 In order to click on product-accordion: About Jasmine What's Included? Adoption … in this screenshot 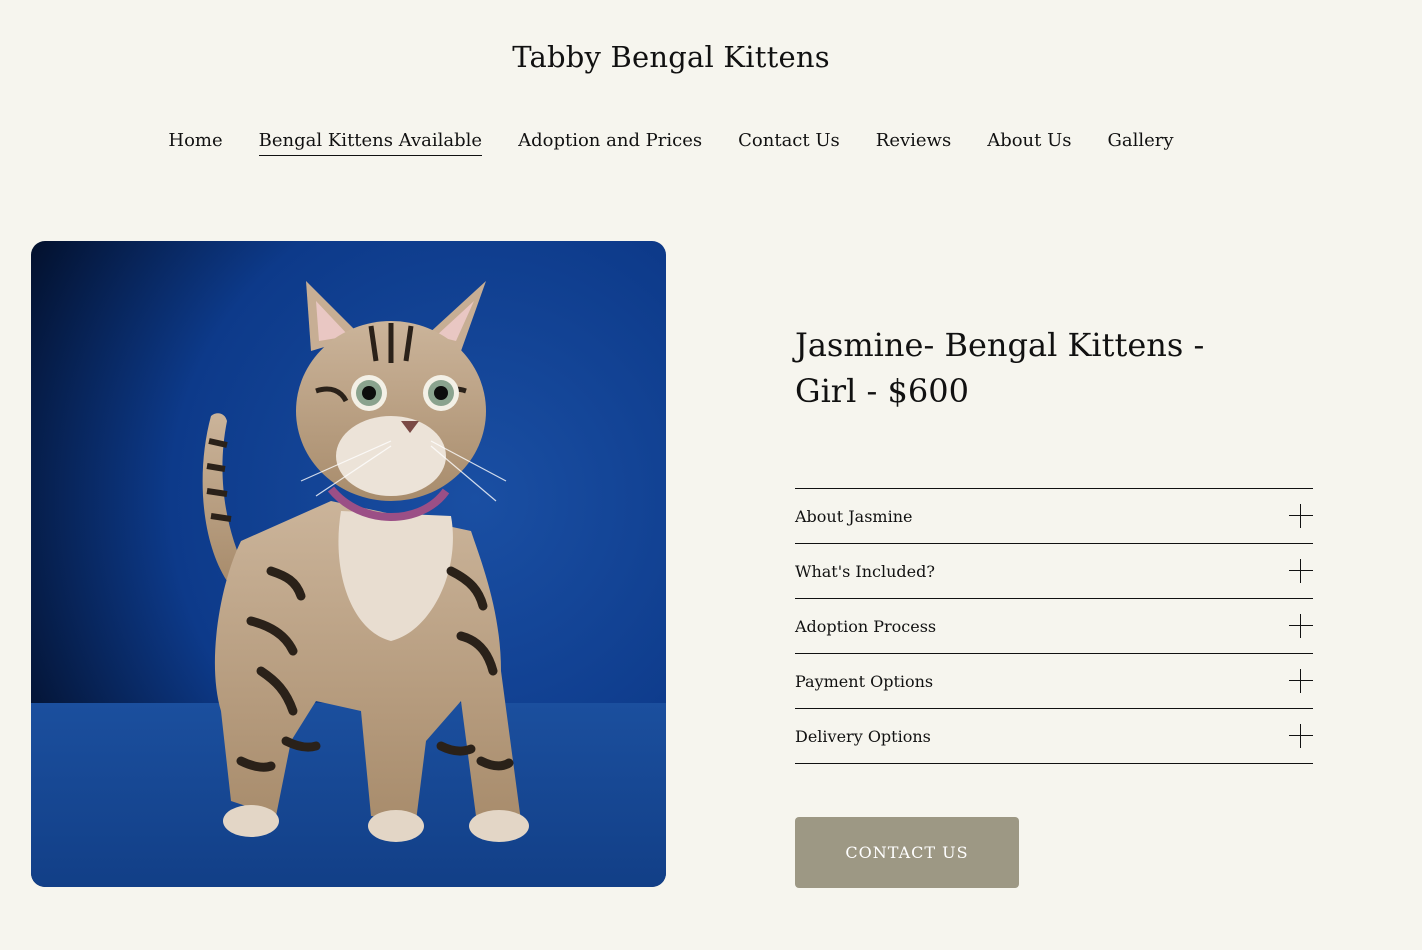, I will do `click(1054, 626)`.